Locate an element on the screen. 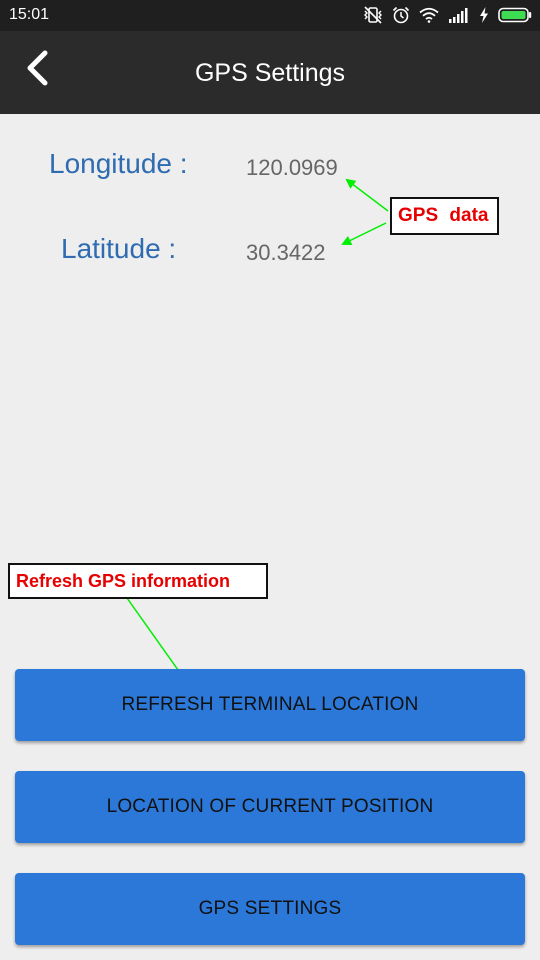 Image resolution: width=540 pixels, height=960 pixels. status-bar: 15:01 is located at coordinates (270, 15).